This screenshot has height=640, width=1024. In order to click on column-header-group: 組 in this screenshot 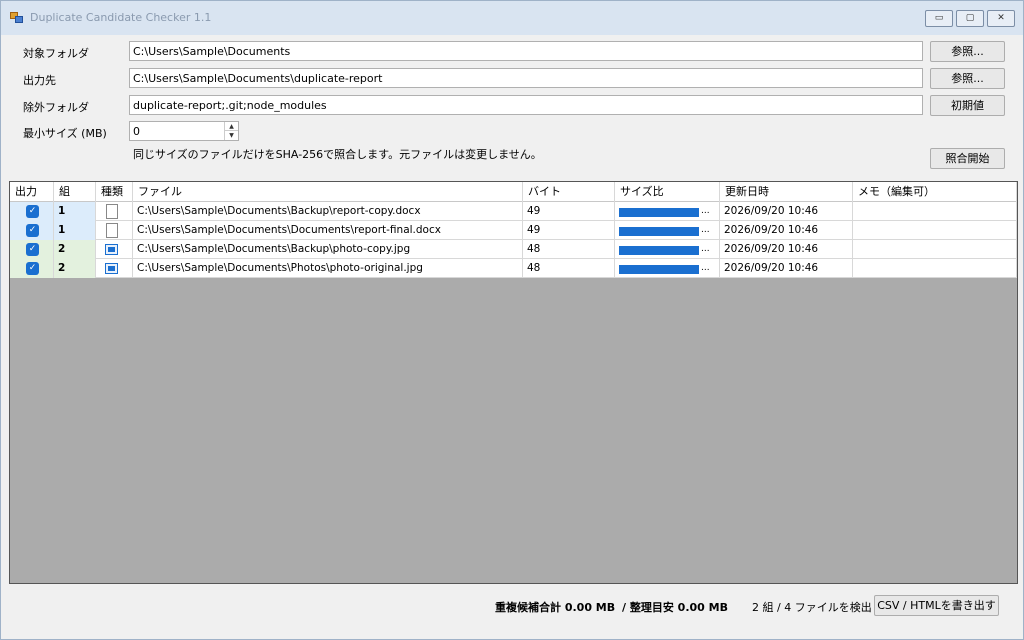, I will do `click(75, 192)`.